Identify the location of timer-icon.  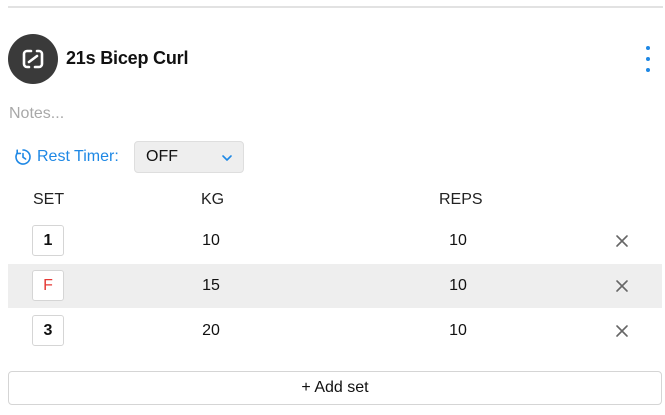
(23, 157).